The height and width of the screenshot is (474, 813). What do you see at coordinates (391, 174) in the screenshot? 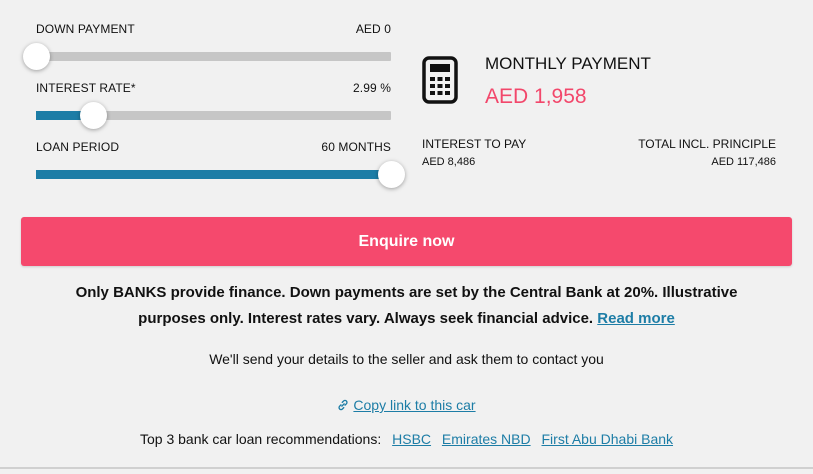
I see `loan-period-slider-thumb` at bounding box center [391, 174].